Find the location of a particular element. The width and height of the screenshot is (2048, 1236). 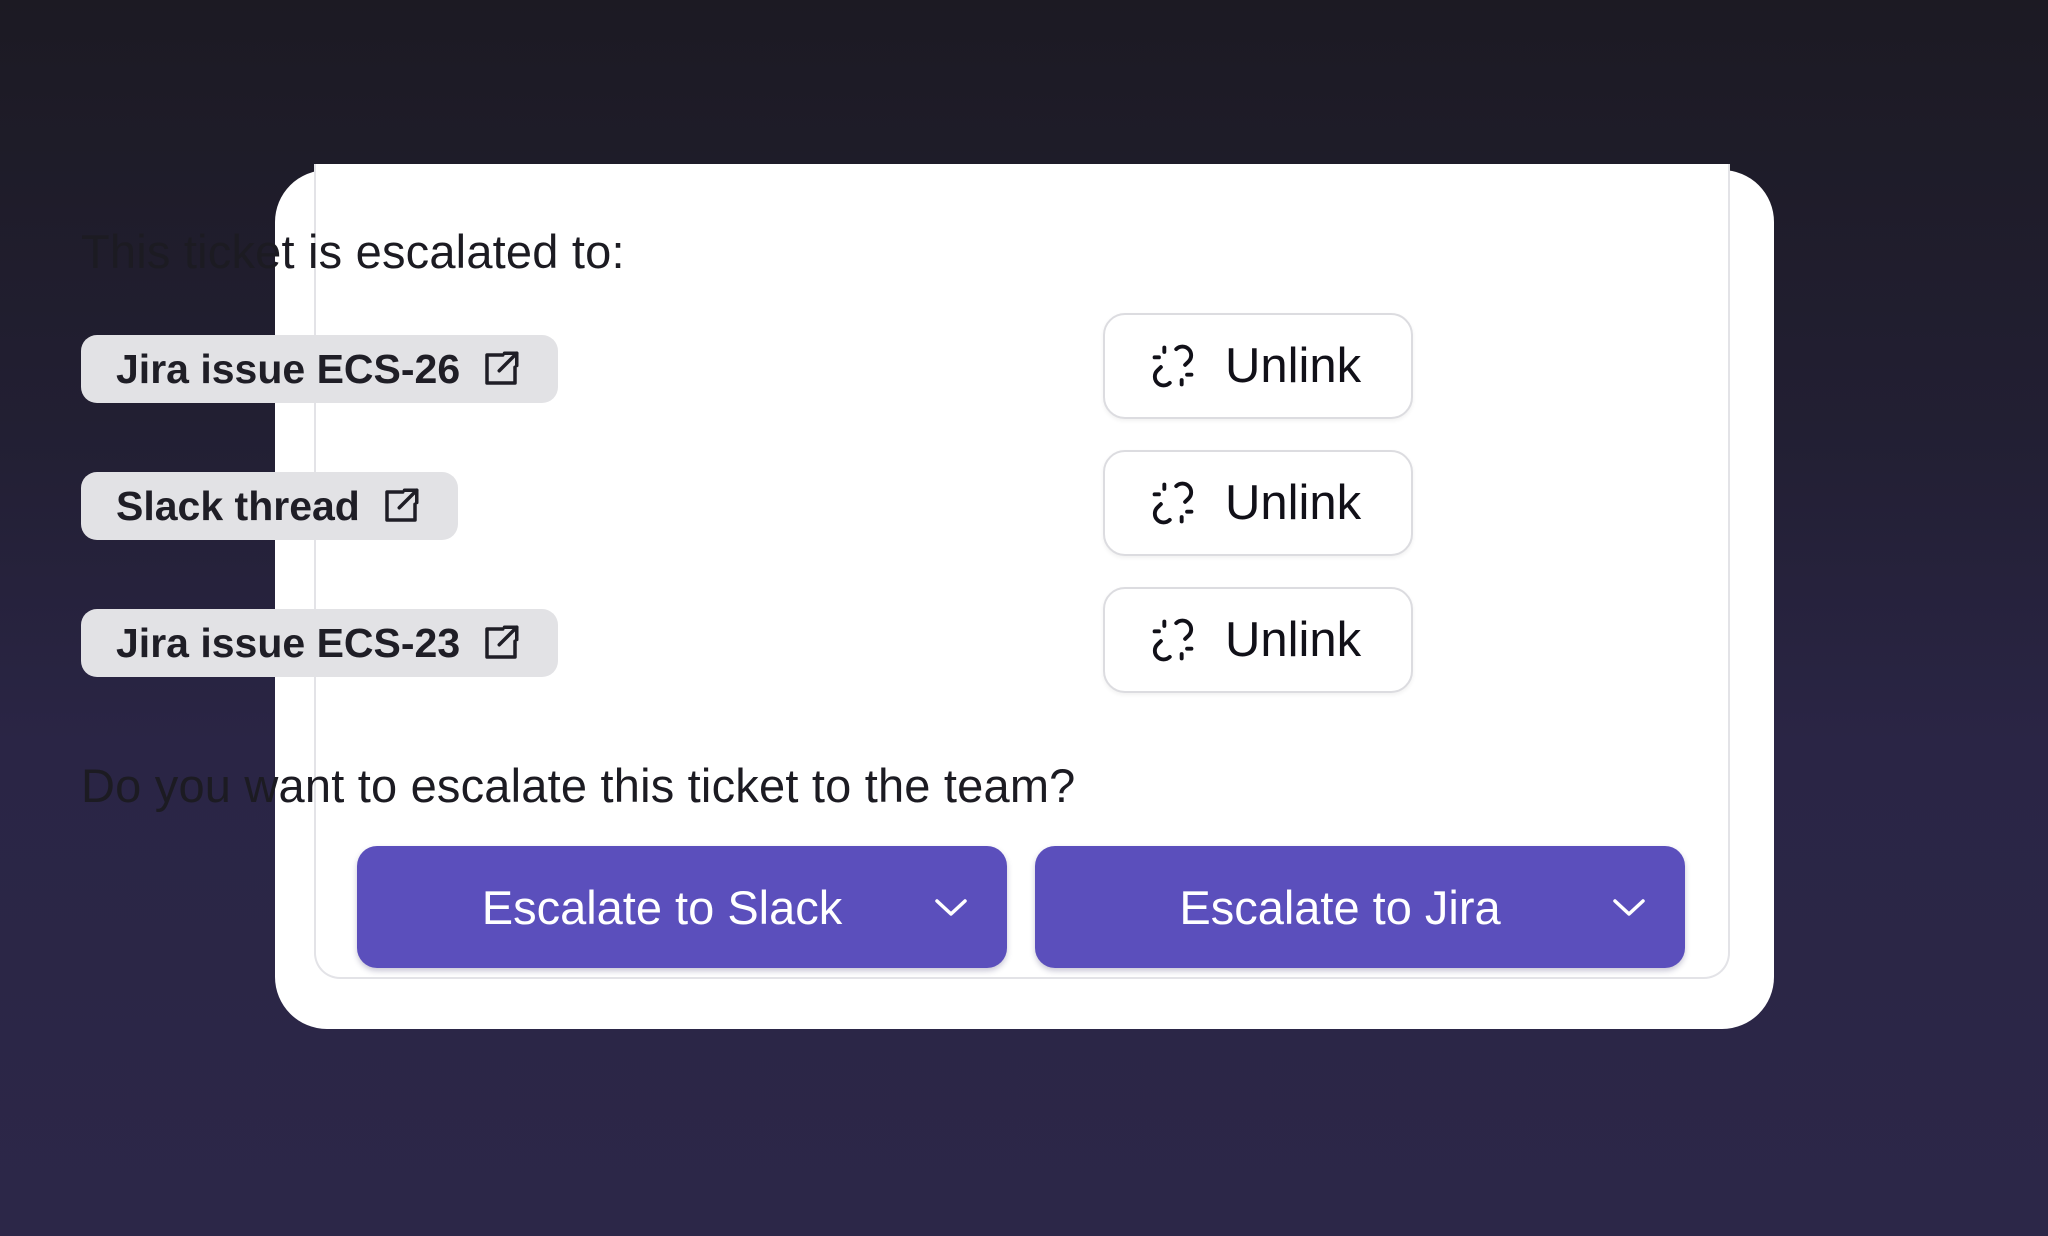

escalate-to-jira-label: Escalate to Jira is located at coordinates (1340, 907).